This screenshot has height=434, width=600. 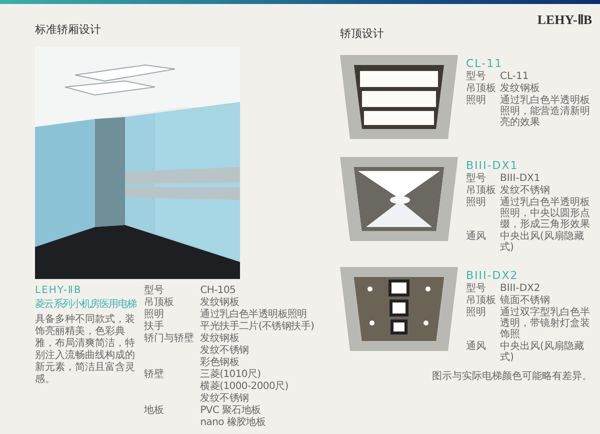 What do you see at coordinates (525, 300) in the screenshot?
I see `spec-value: 镜面不锈钢` at bounding box center [525, 300].